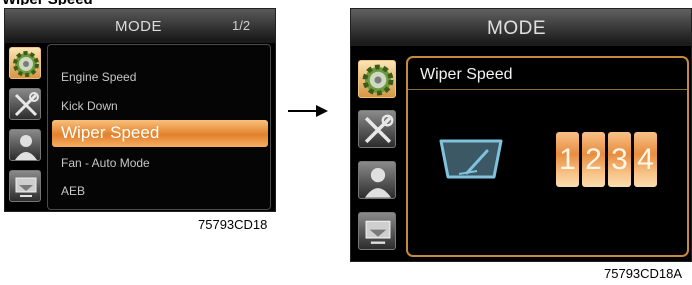  Describe the element at coordinates (466, 74) in the screenshot. I see `panel-title: Wiper Speed` at that location.